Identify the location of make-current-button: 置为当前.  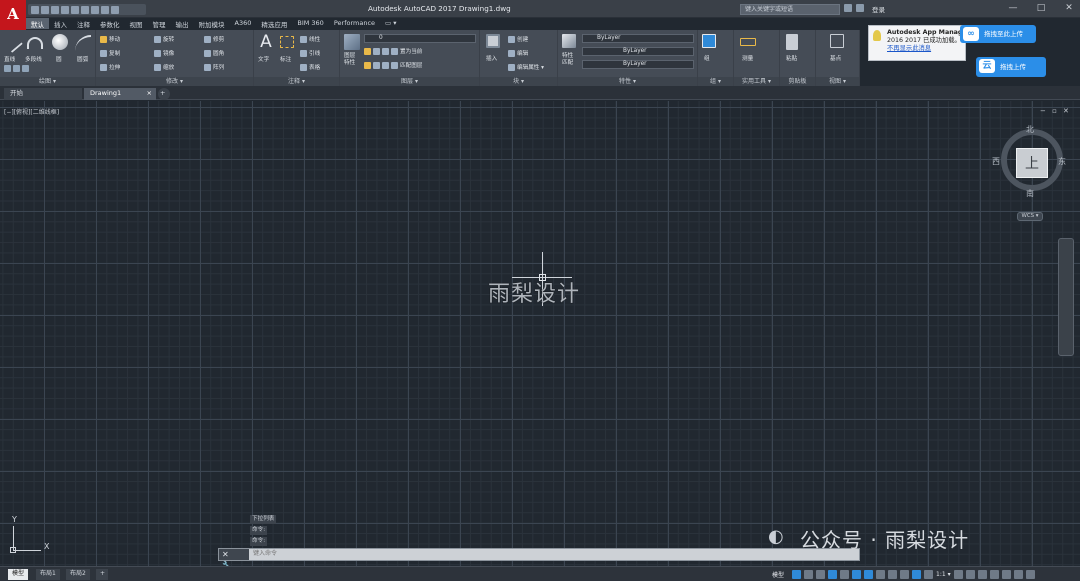
(411, 51).